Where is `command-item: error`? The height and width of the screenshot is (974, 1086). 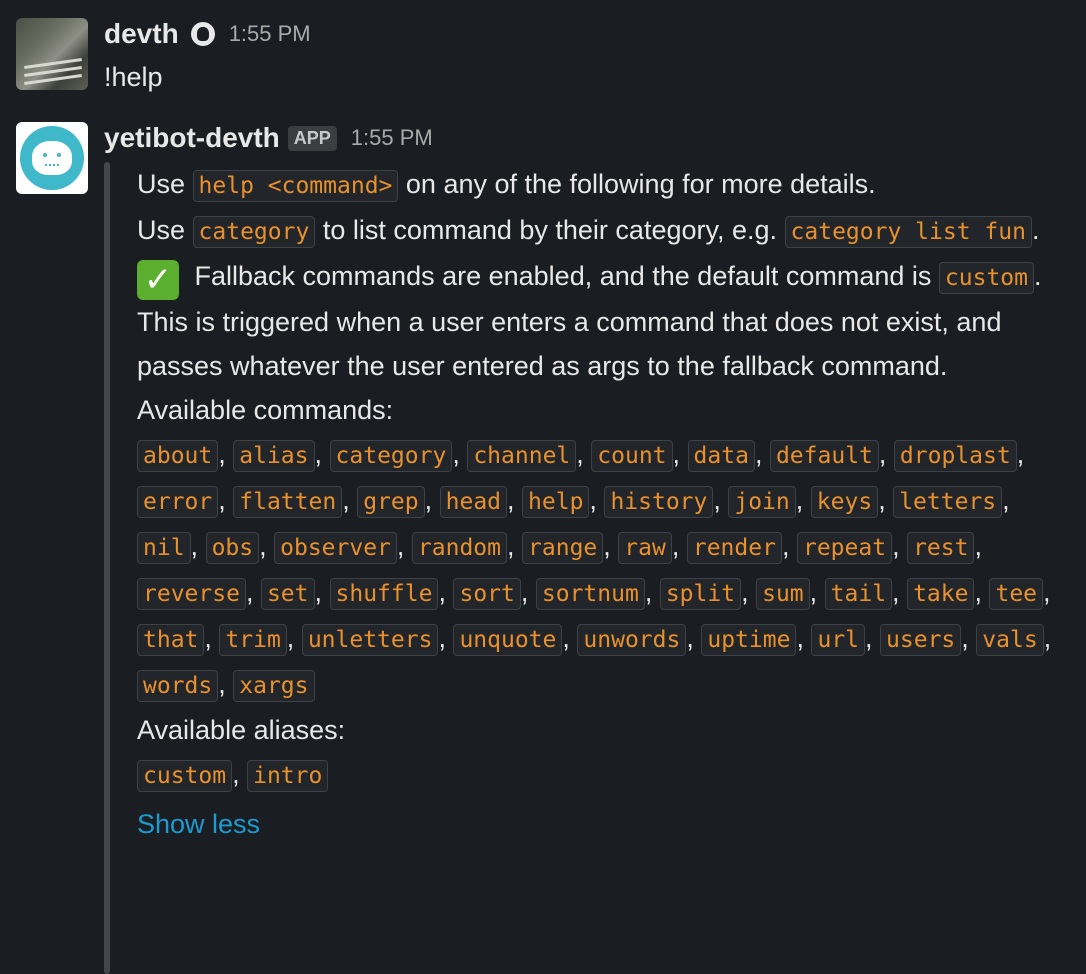 command-item: error is located at coordinates (178, 502).